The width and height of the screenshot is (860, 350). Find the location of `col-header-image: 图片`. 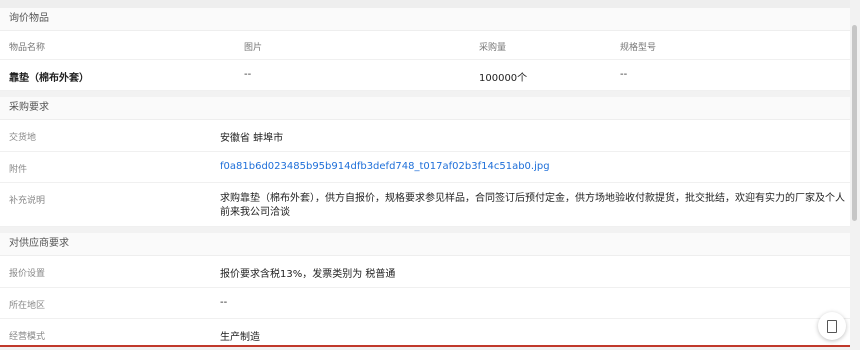

col-header-image: 图片 is located at coordinates (253, 48).